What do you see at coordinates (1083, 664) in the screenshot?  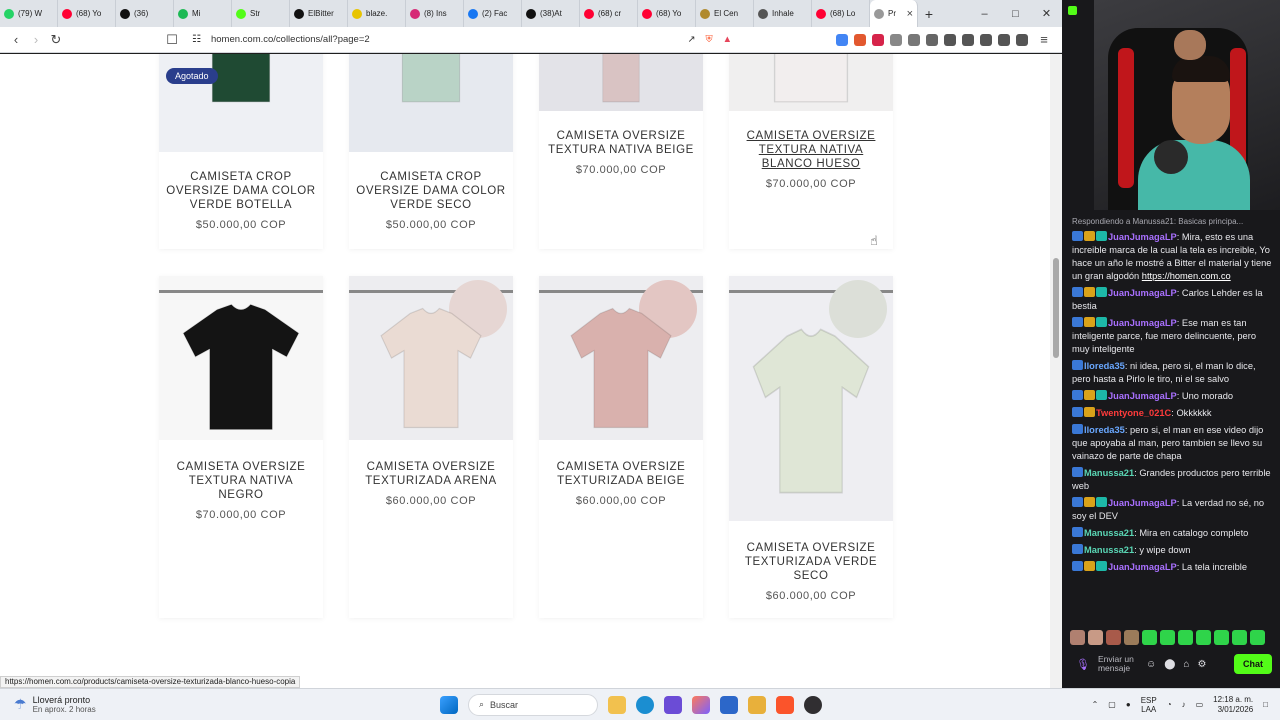 I see `microphone-icon: 🎙` at bounding box center [1083, 664].